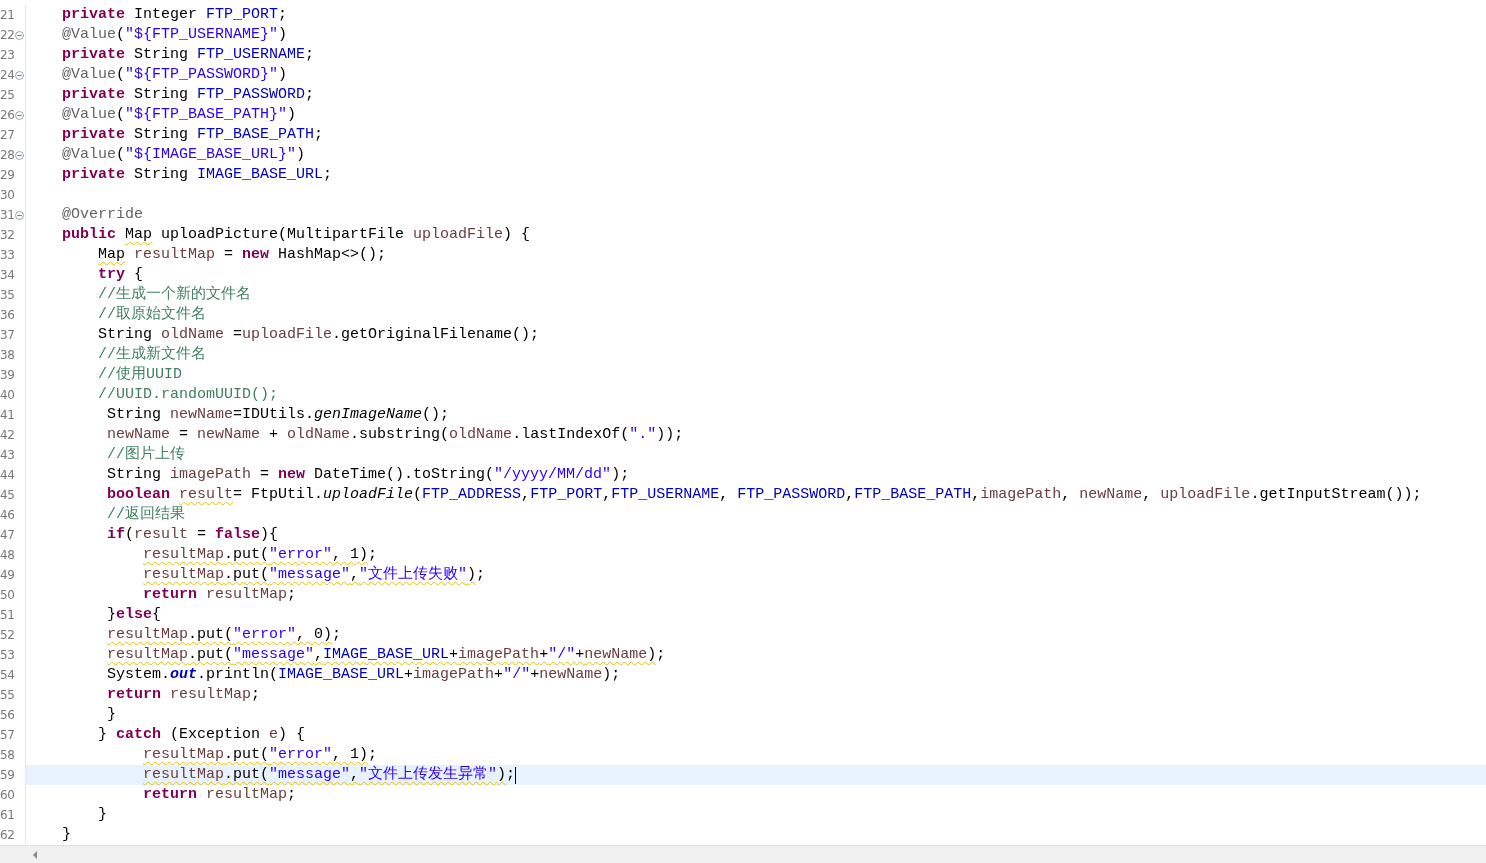 This screenshot has height=863, width=1486. I want to click on code-line: if(result = false){, so click(193, 535).